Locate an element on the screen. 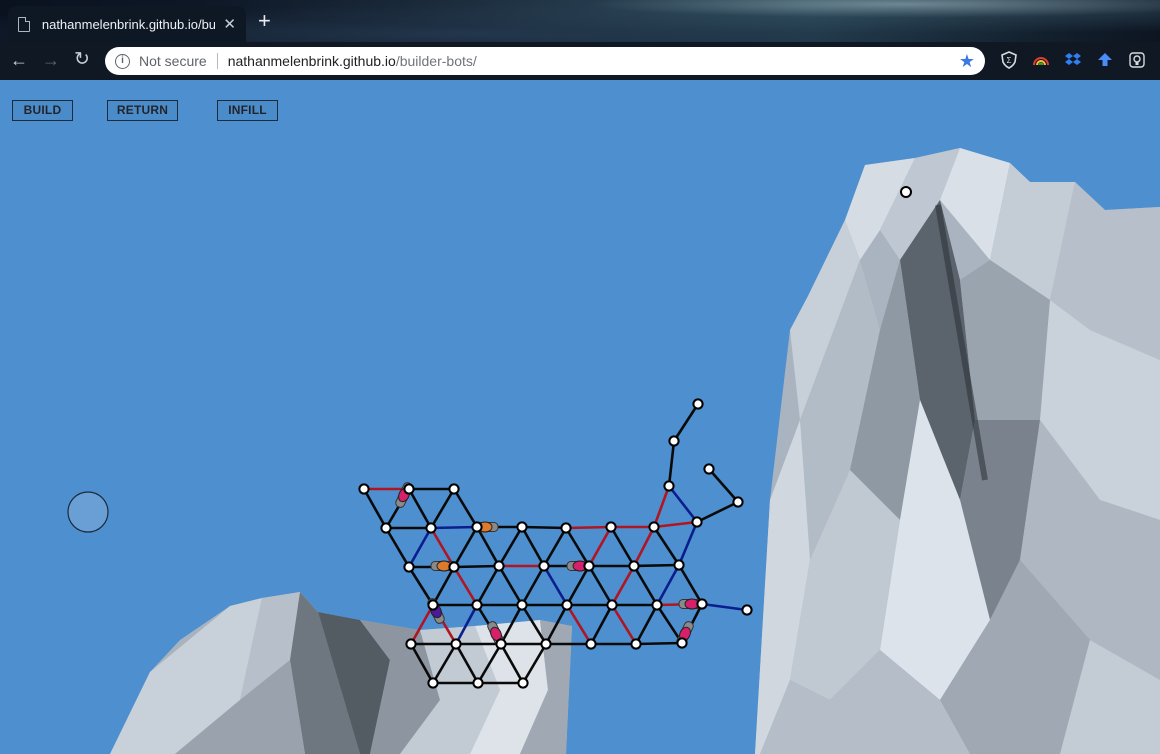 This screenshot has width=1160, height=754. tab-title: nathanmelenbrink.github.io/builder-bots/ is located at coordinates (128, 24).